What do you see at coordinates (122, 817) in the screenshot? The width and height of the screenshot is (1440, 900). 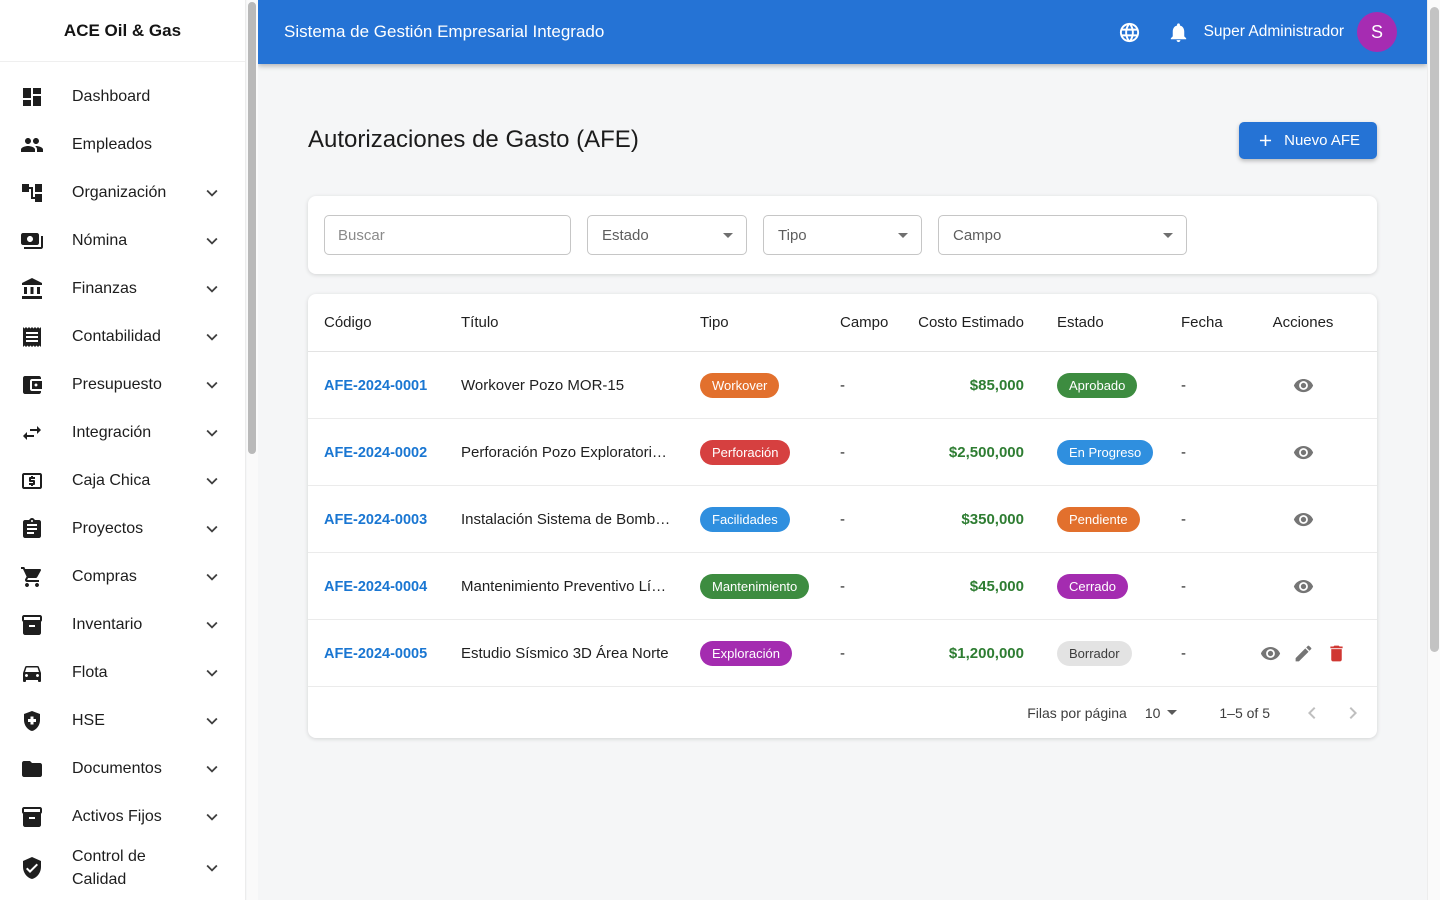 I see `sidebar-item-activos-fijos: Activos Fijos` at bounding box center [122, 817].